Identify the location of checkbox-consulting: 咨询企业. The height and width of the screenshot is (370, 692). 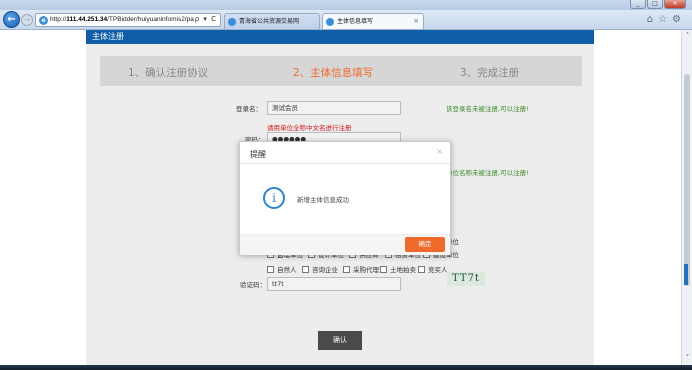
(320, 269).